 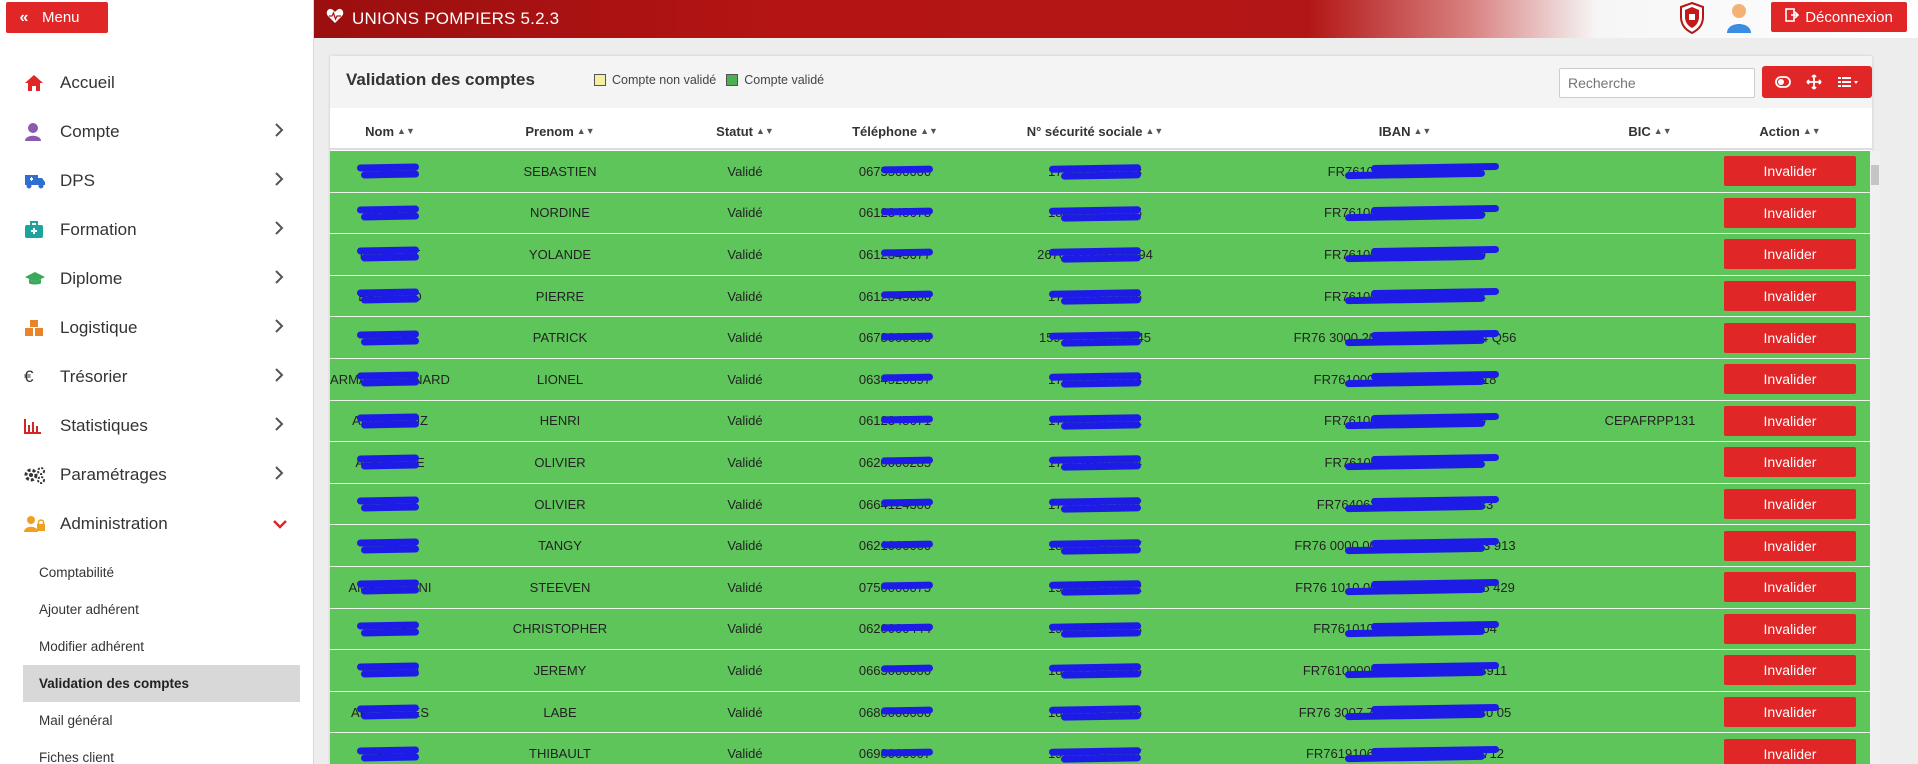 What do you see at coordinates (895, 131) in the screenshot?
I see `column-header-telephone: Téléphone ▲▼` at bounding box center [895, 131].